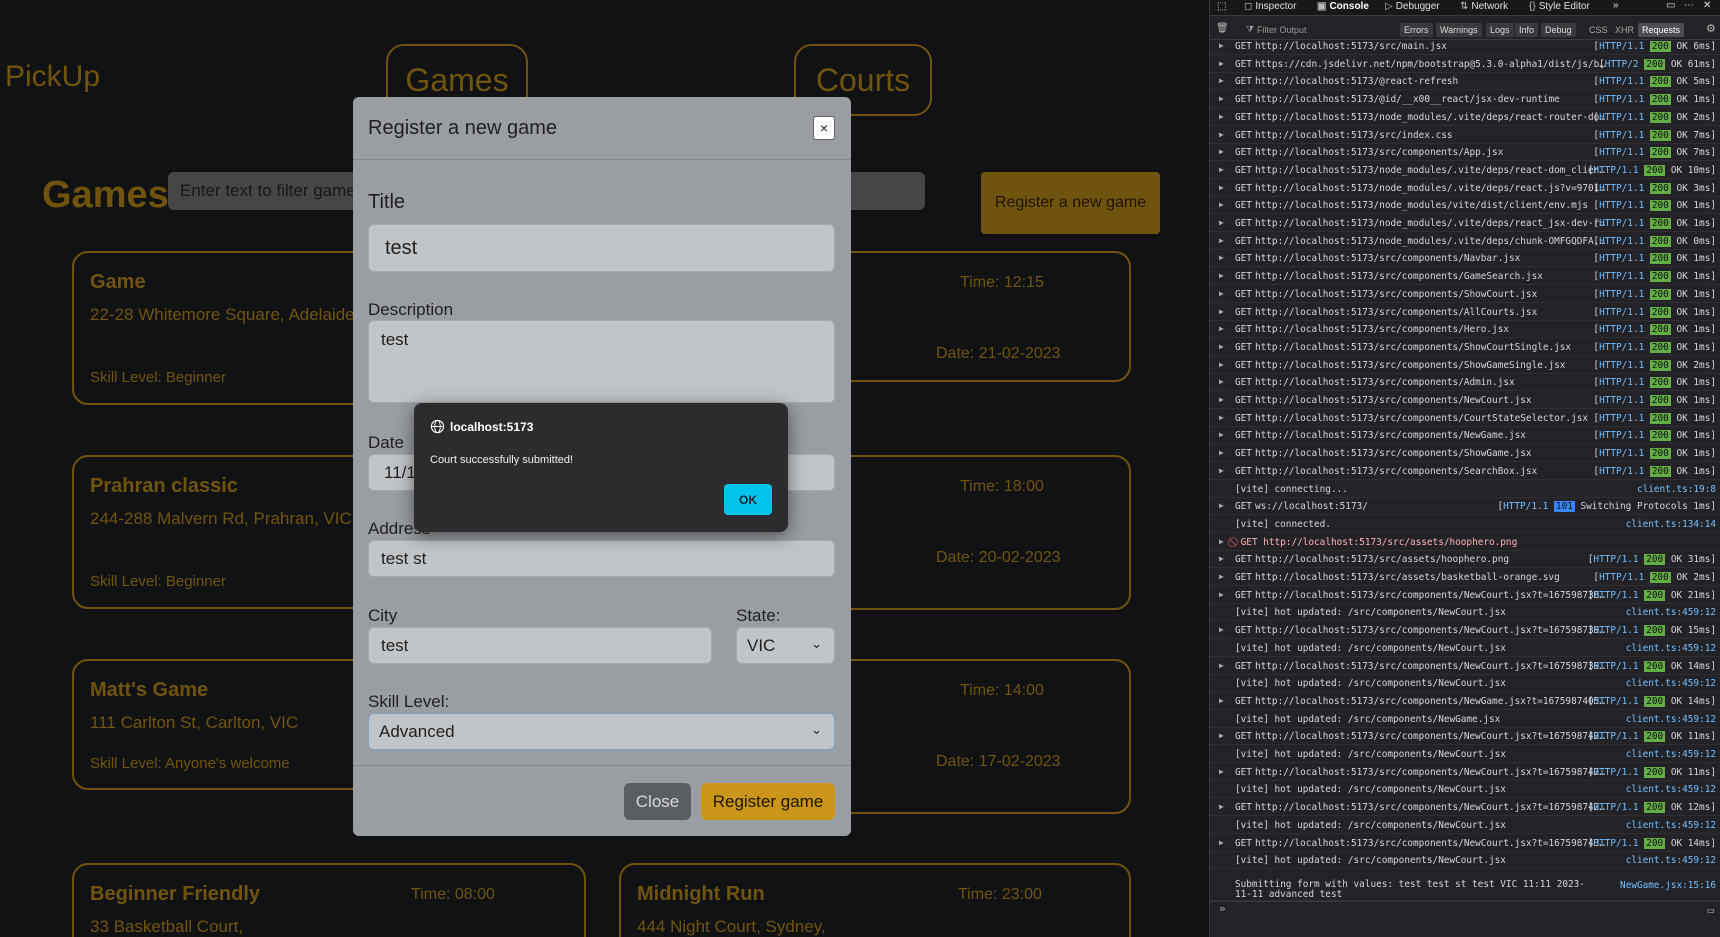 Image resolution: width=1720 pixels, height=937 pixels. Describe the element at coordinates (1689, 5) in the screenshot. I see `more-options-icon: ⋯` at that location.